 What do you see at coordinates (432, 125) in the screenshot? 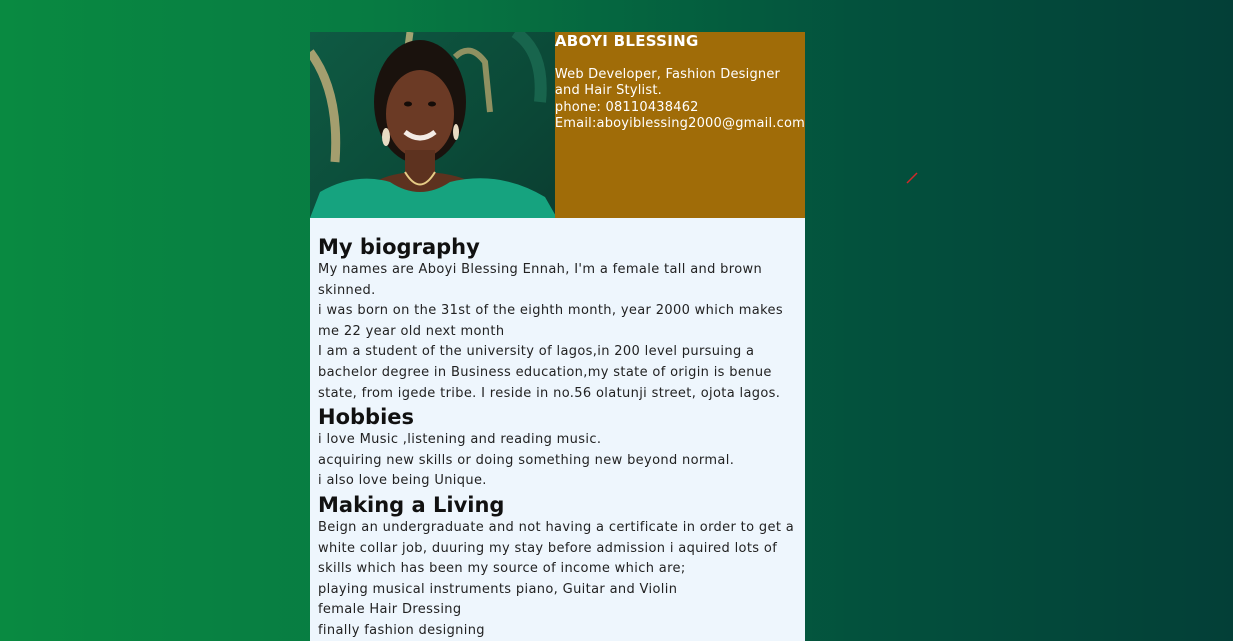
I see `profile-photo` at bounding box center [432, 125].